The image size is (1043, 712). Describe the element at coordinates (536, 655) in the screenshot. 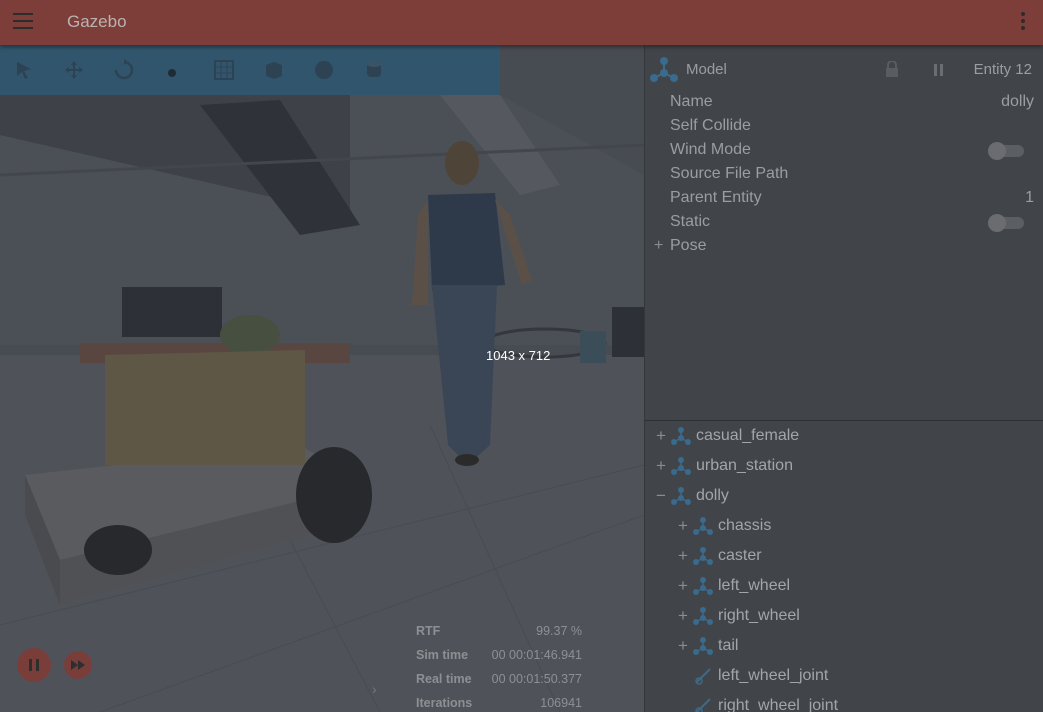

I see `sim-time-value: 00 00:01:46.941` at that location.